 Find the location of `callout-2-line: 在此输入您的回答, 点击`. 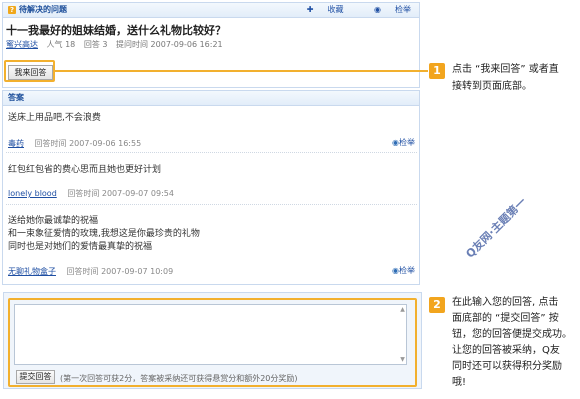

callout-2-line: 在此输入您的回答, 点击 is located at coordinates (505, 302).